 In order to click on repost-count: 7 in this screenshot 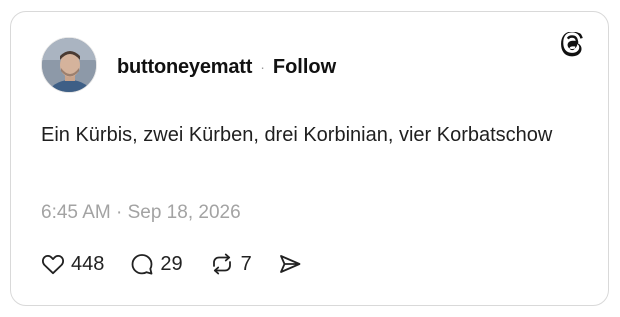, I will do `click(246, 263)`.